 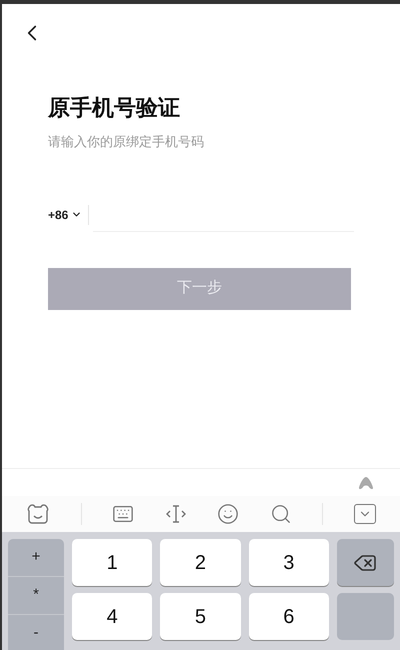 What do you see at coordinates (366, 483) in the screenshot?
I see `hill-icon` at bounding box center [366, 483].